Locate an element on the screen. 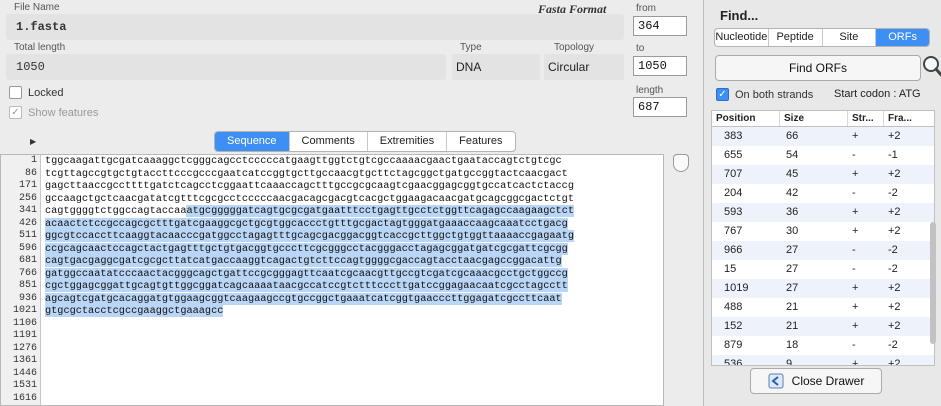 Image resolution: width=941 pixels, height=406 pixels. zoom-slider-knob is located at coordinates (681, 163).